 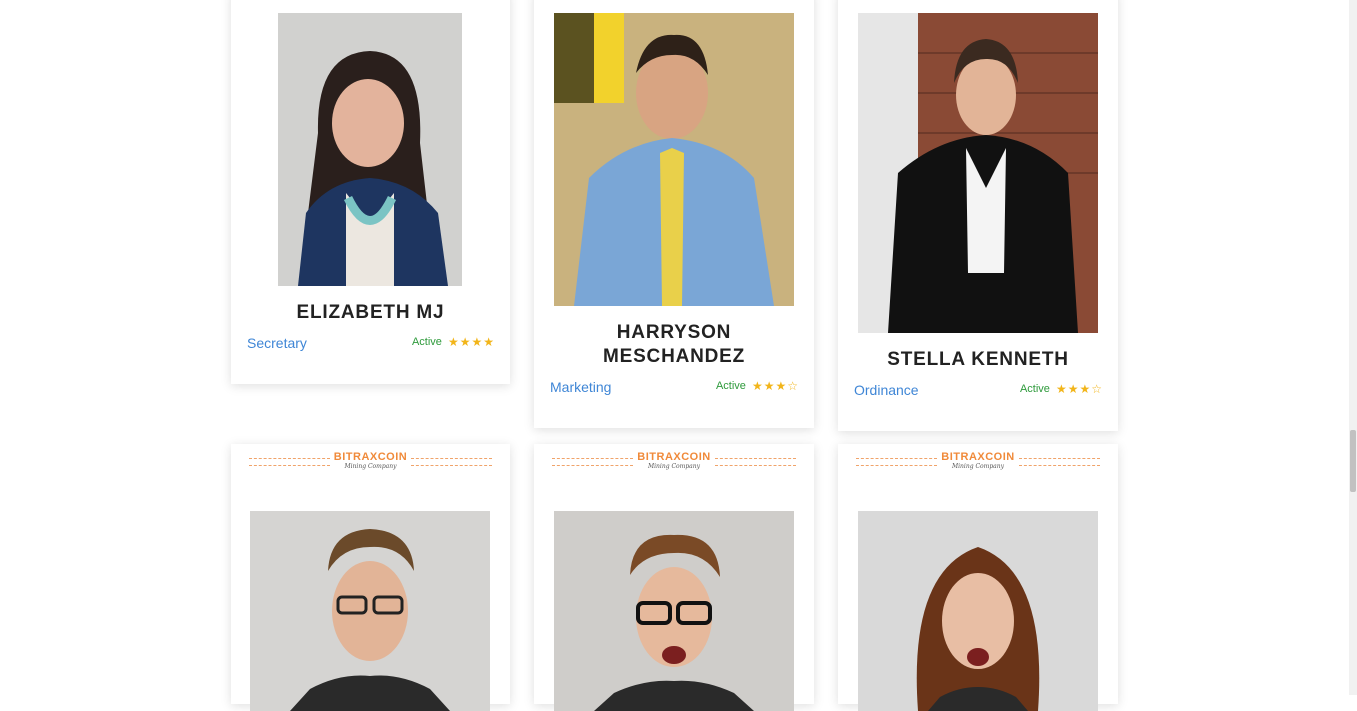 I want to click on team-card-stella: STELLA KENNETH Ordinance Active ★ ★ ★ ☆, so click(x=978, y=215).